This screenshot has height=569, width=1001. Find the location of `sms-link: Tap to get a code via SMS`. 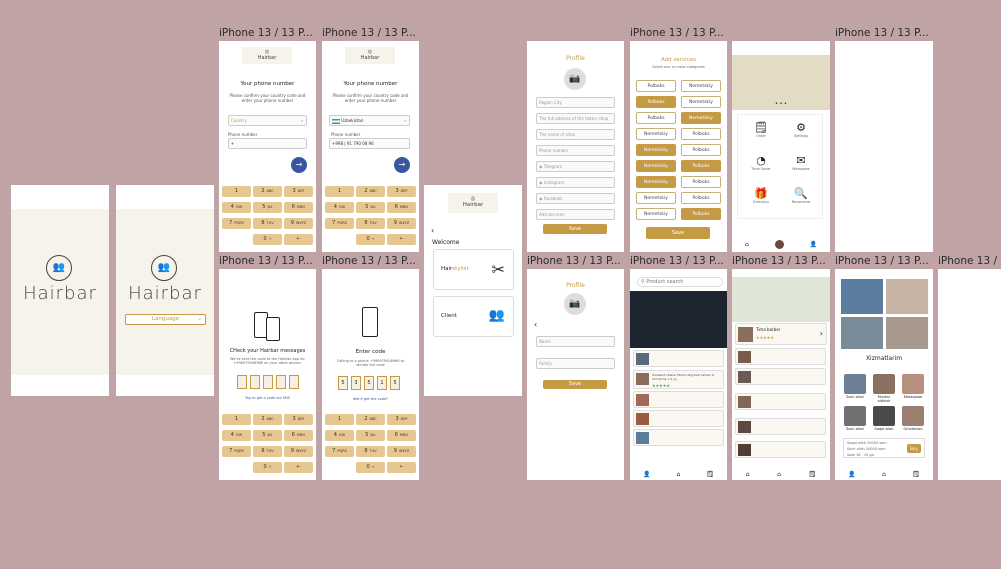

sms-link: Tap to get a code via SMS is located at coordinates (267, 398).